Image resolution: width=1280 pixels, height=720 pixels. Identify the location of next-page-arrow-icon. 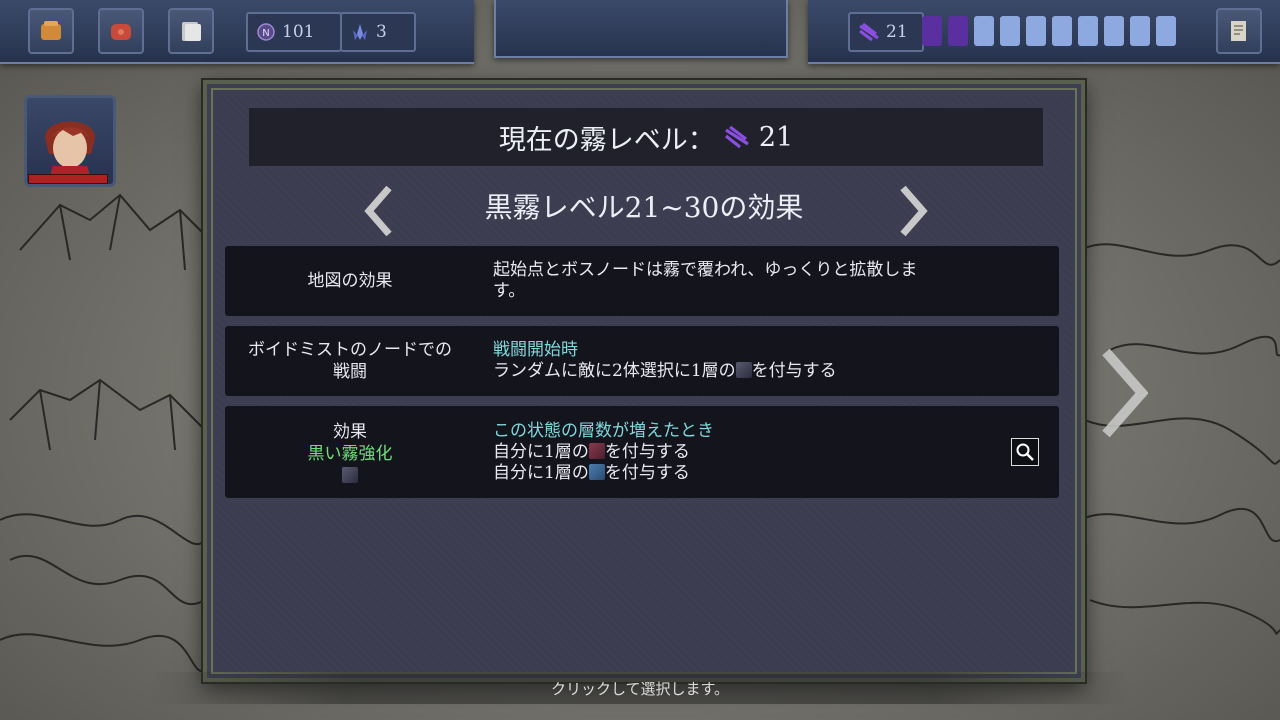
(913, 211).